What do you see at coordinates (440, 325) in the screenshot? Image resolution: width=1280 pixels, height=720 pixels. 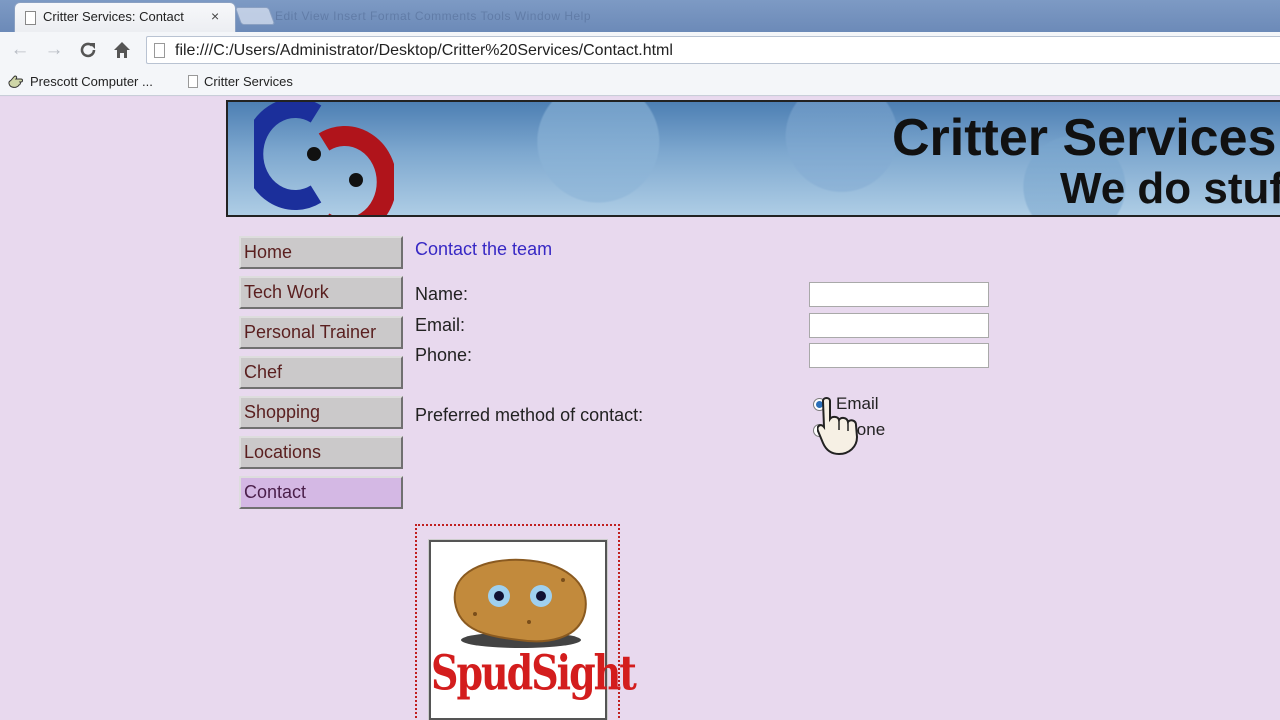 I see `email-label: Email:` at bounding box center [440, 325].